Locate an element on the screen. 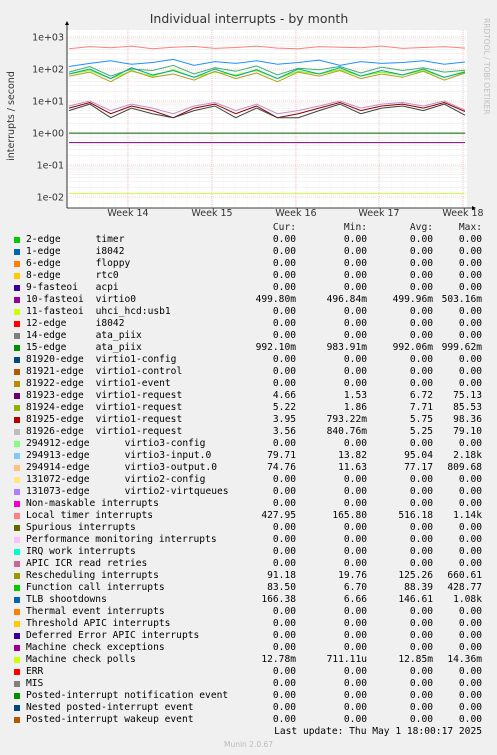 This screenshot has height=755, width=497. footer-version: Munin 2.0.67 is located at coordinates (248, 744).